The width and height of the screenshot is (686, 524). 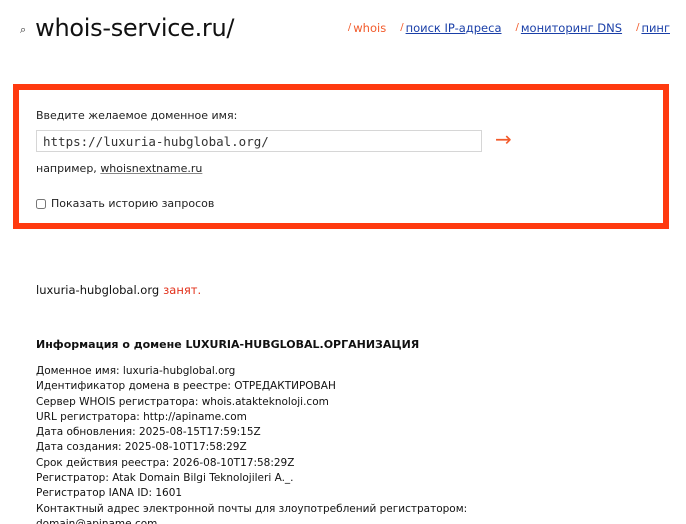 What do you see at coordinates (369, 28) in the screenshot?
I see `nav-link-whois: whois` at bounding box center [369, 28].